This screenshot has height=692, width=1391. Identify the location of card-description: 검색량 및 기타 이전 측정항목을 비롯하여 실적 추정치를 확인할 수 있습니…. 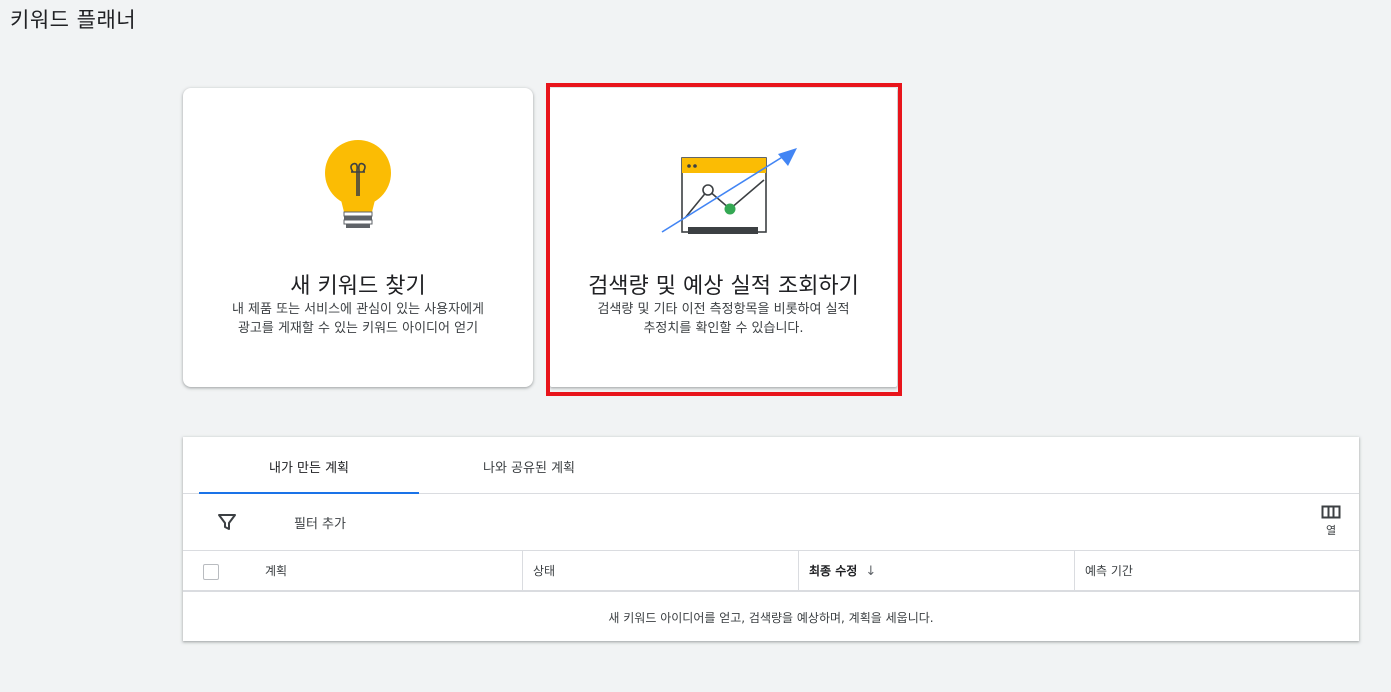
(723, 319).